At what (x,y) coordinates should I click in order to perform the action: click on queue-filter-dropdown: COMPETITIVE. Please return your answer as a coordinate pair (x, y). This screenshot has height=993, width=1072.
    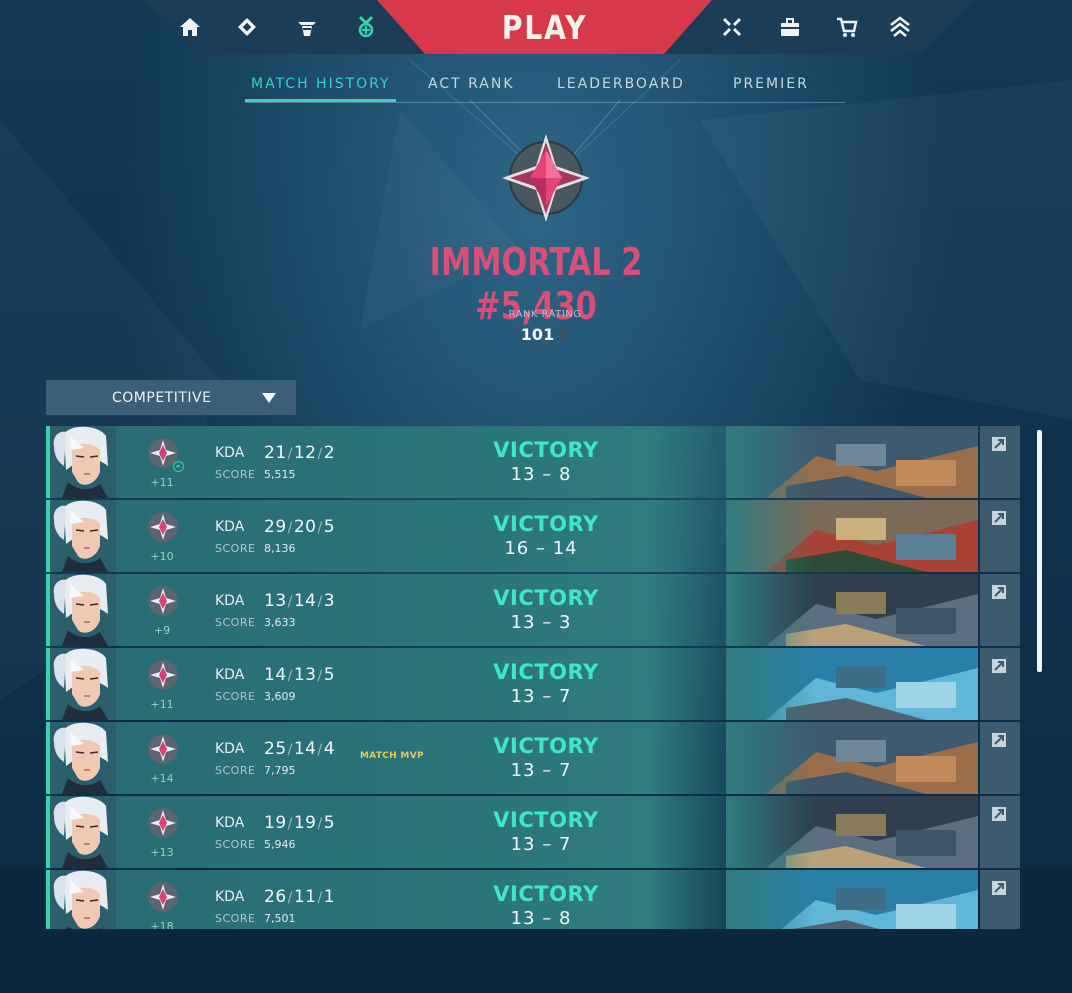
    Looking at the image, I should click on (171, 397).